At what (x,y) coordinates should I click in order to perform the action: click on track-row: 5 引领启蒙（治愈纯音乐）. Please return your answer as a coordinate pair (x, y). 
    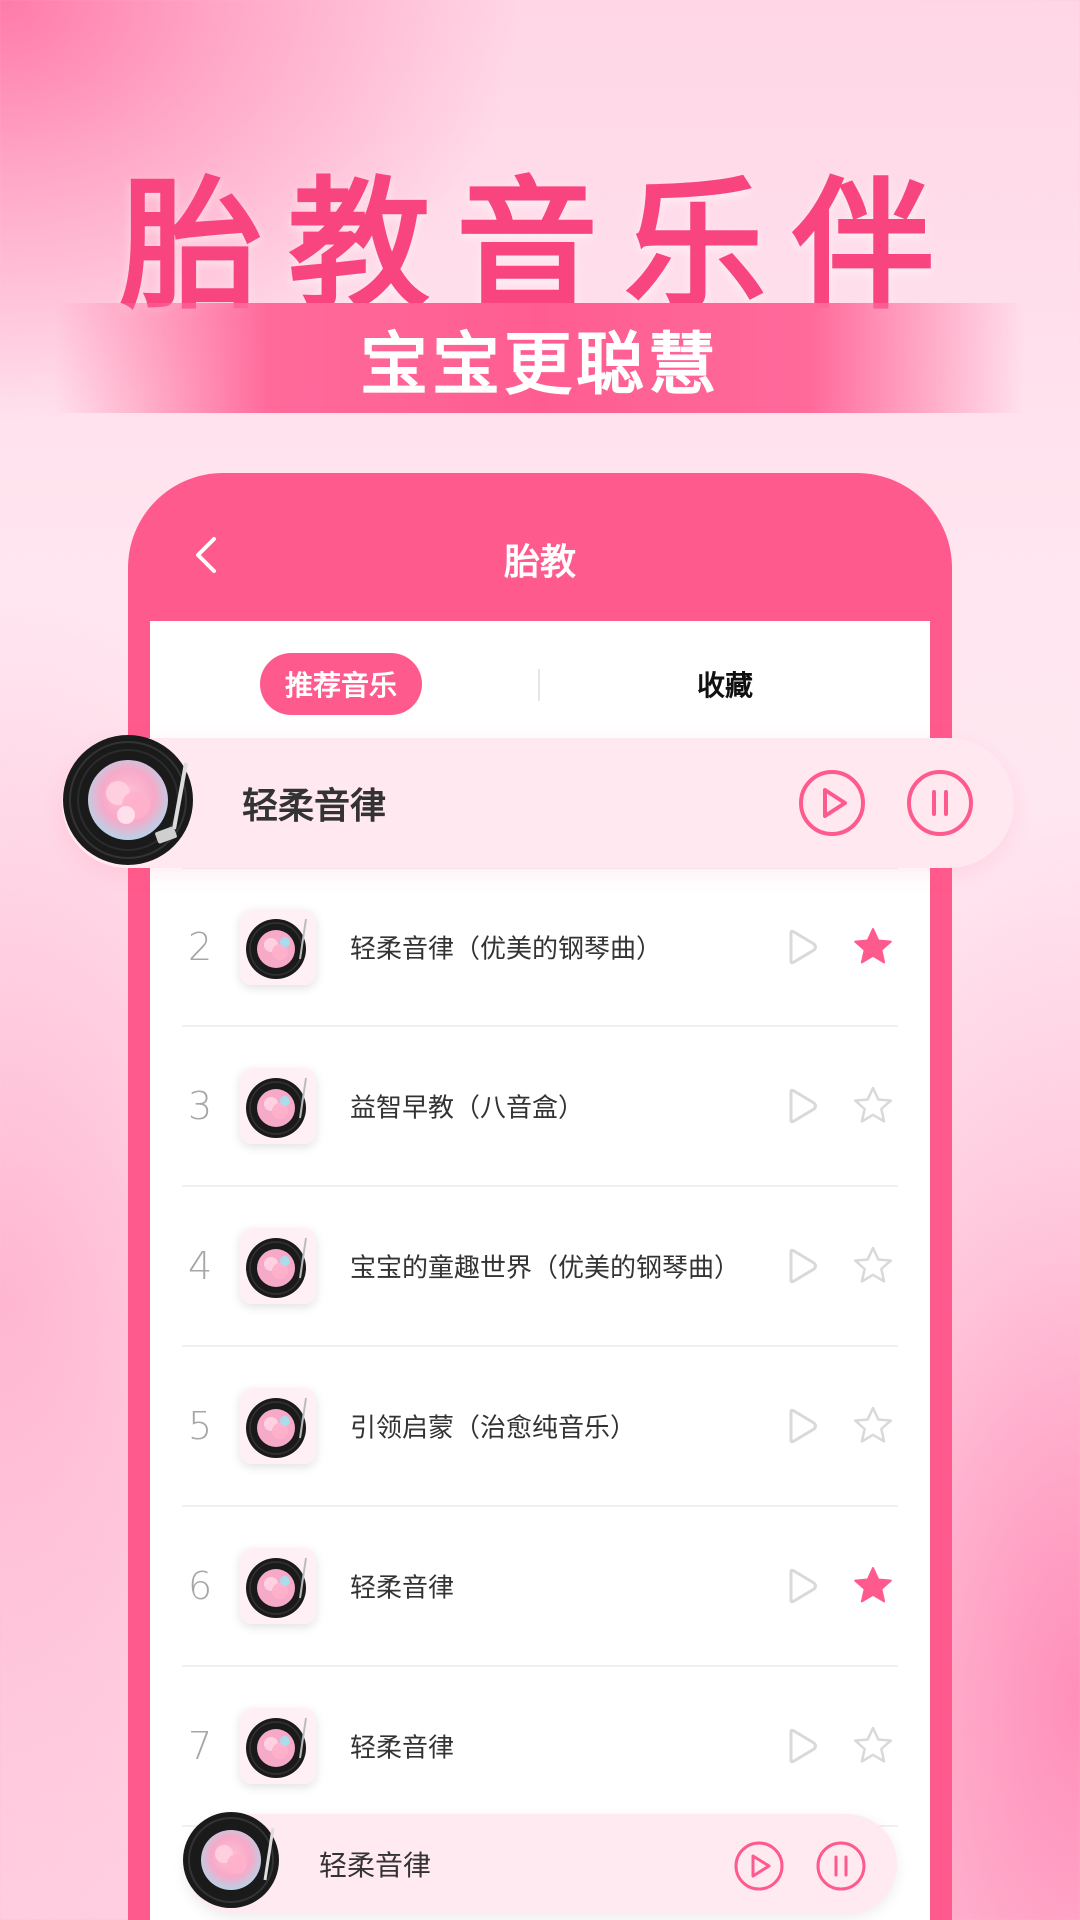
    Looking at the image, I should click on (540, 1427).